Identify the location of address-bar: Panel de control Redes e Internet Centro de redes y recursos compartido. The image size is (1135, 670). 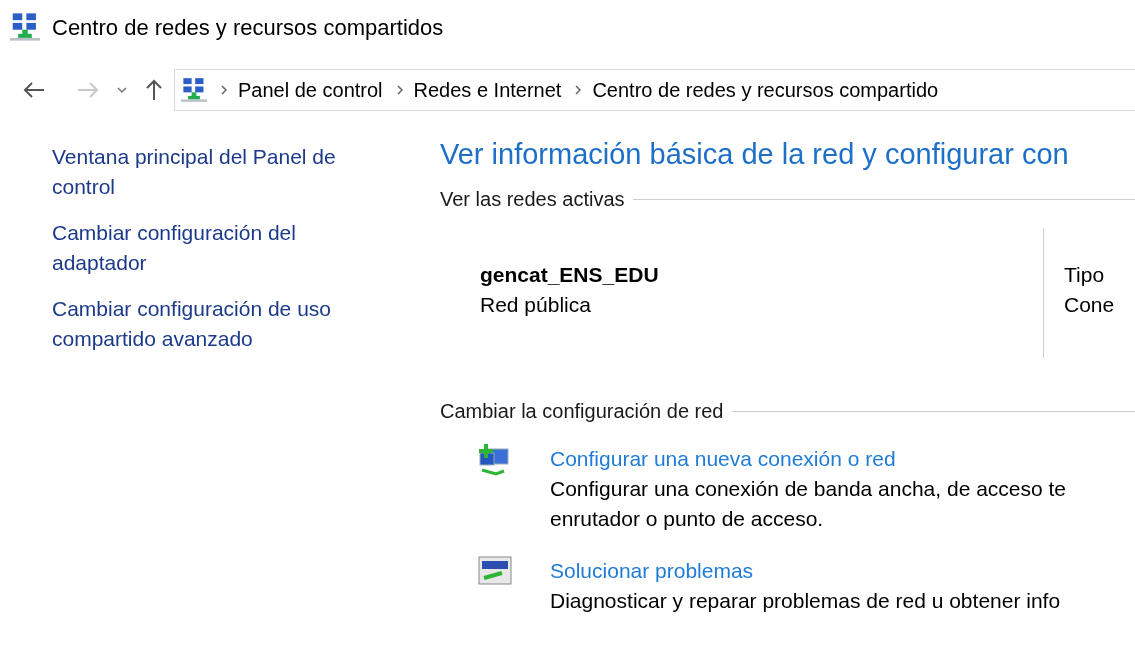
(654, 90).